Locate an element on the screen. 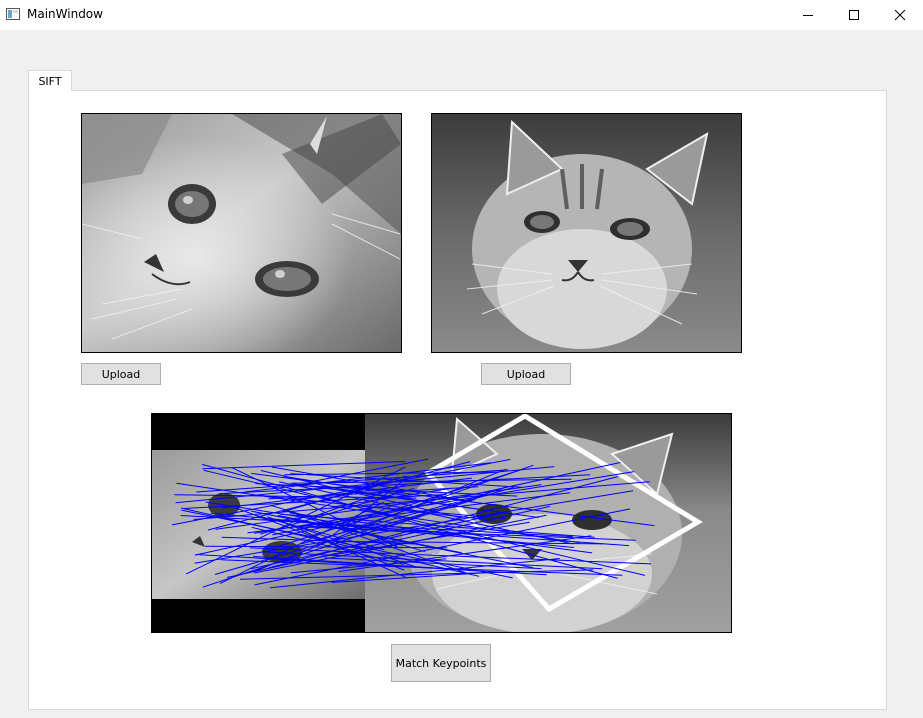  close-button is located at coordinates (900, 15).